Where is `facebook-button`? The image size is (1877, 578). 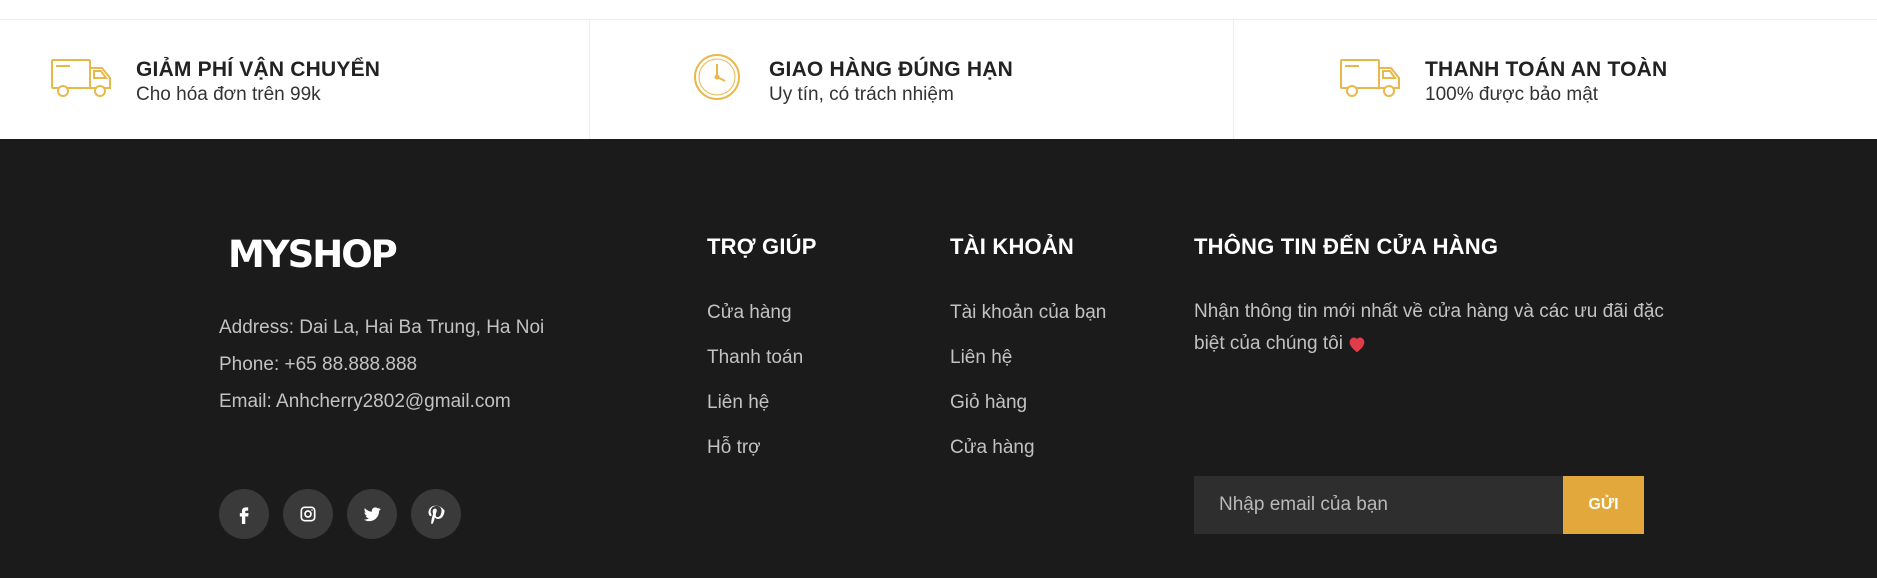 facebook-button is located at coordinates (244, 514).